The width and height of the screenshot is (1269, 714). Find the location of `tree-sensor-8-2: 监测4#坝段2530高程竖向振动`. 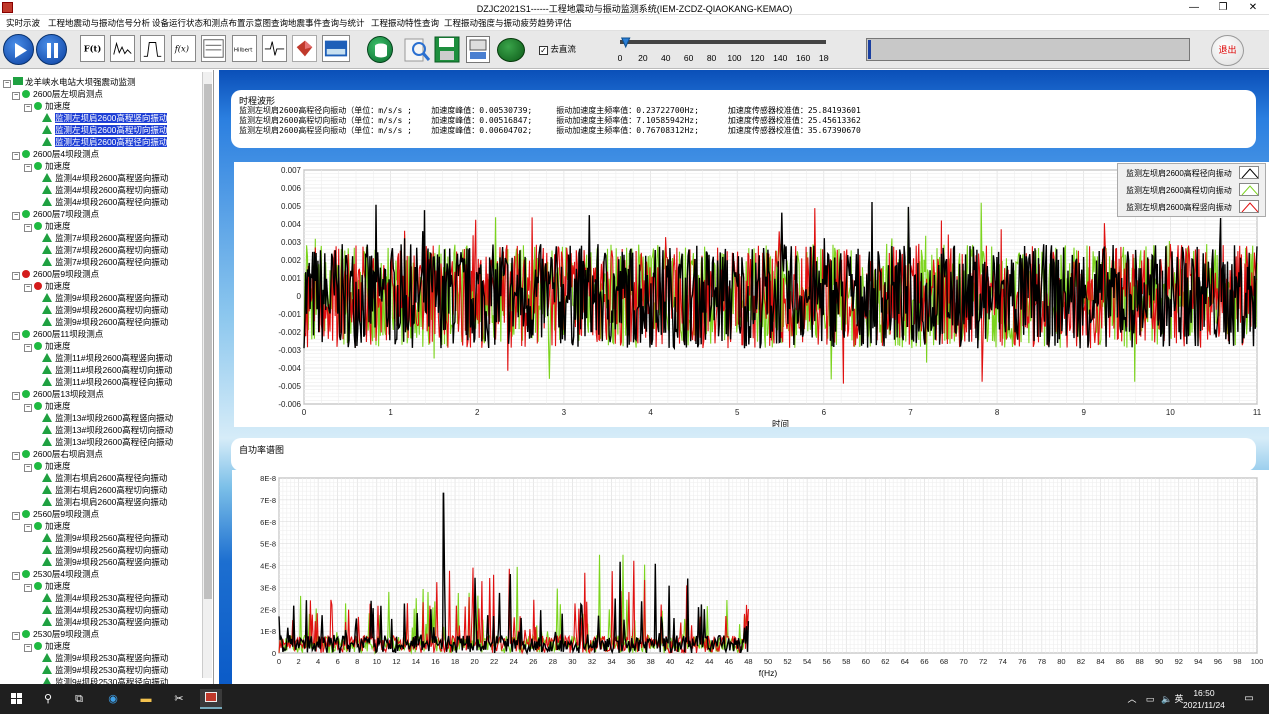

tree-sensor-8-2: 监测4#坝段2530高程竖向振动 is located at coordinates (105, 622).